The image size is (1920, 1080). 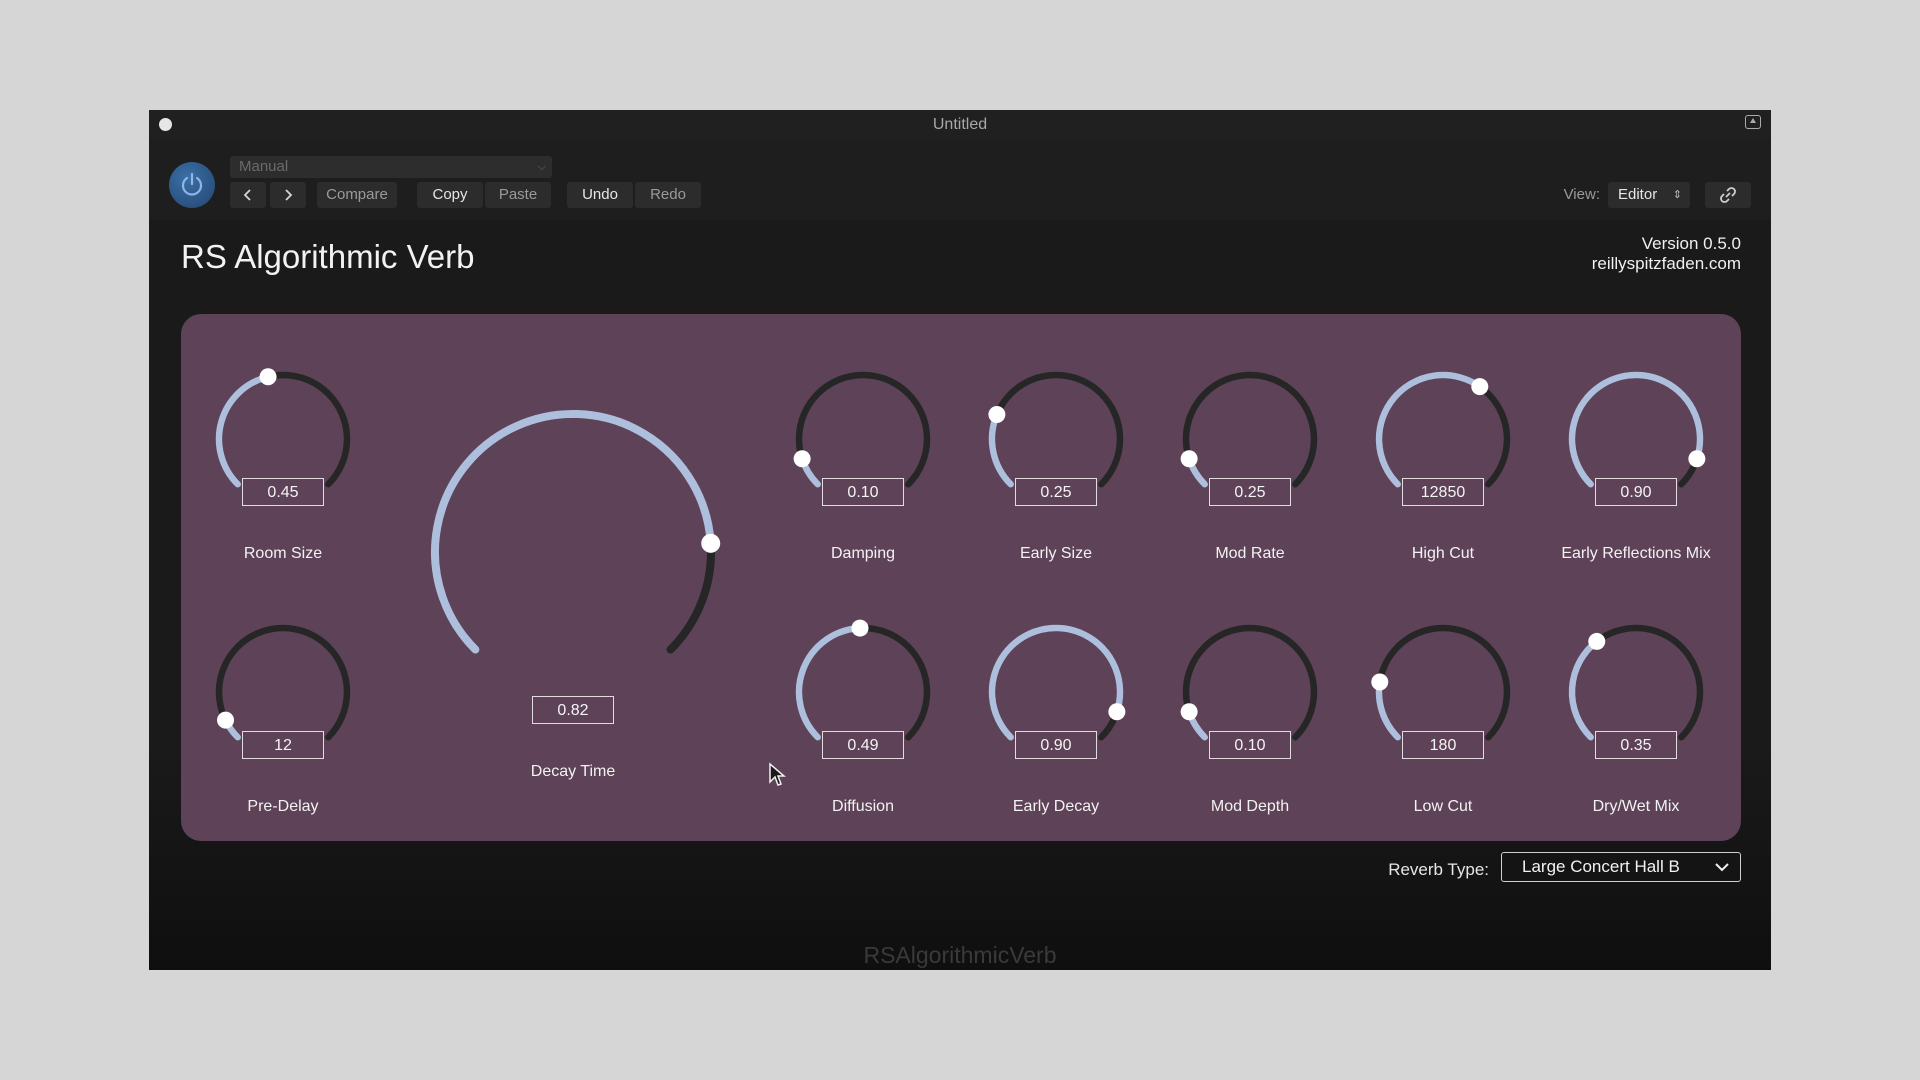 I want to click on reverb-type-label: Reverb Type:, so click(x=1438, y=869).